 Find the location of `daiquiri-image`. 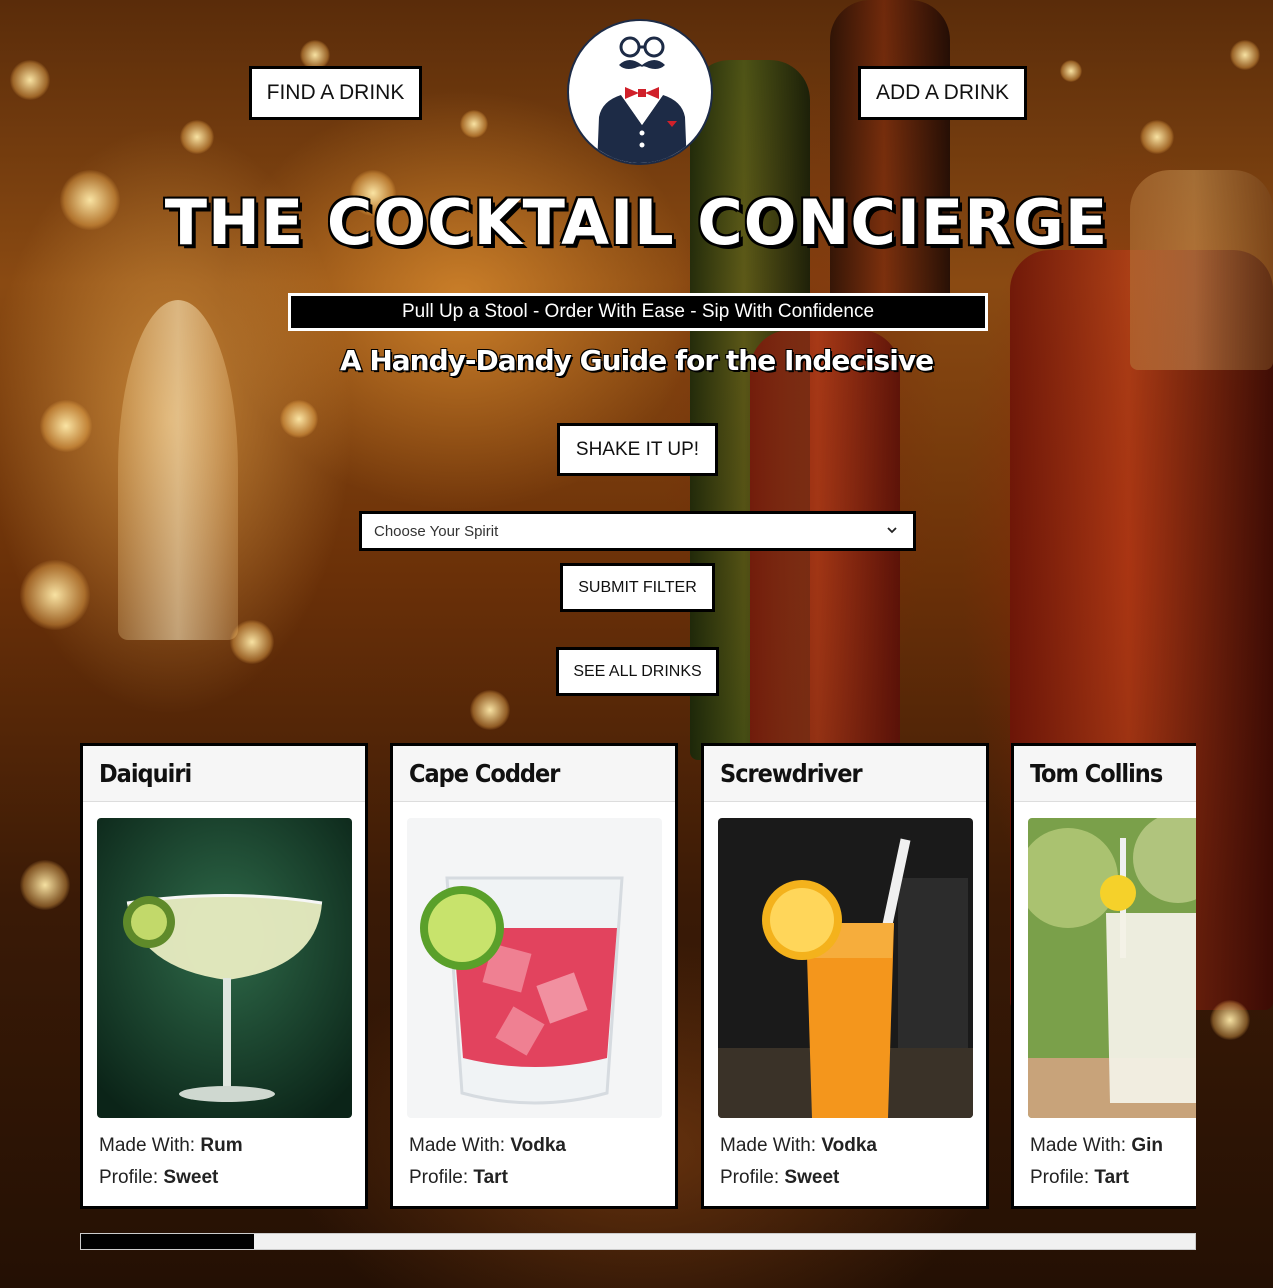

daiquiri-image is located at coordinates (224, 968).